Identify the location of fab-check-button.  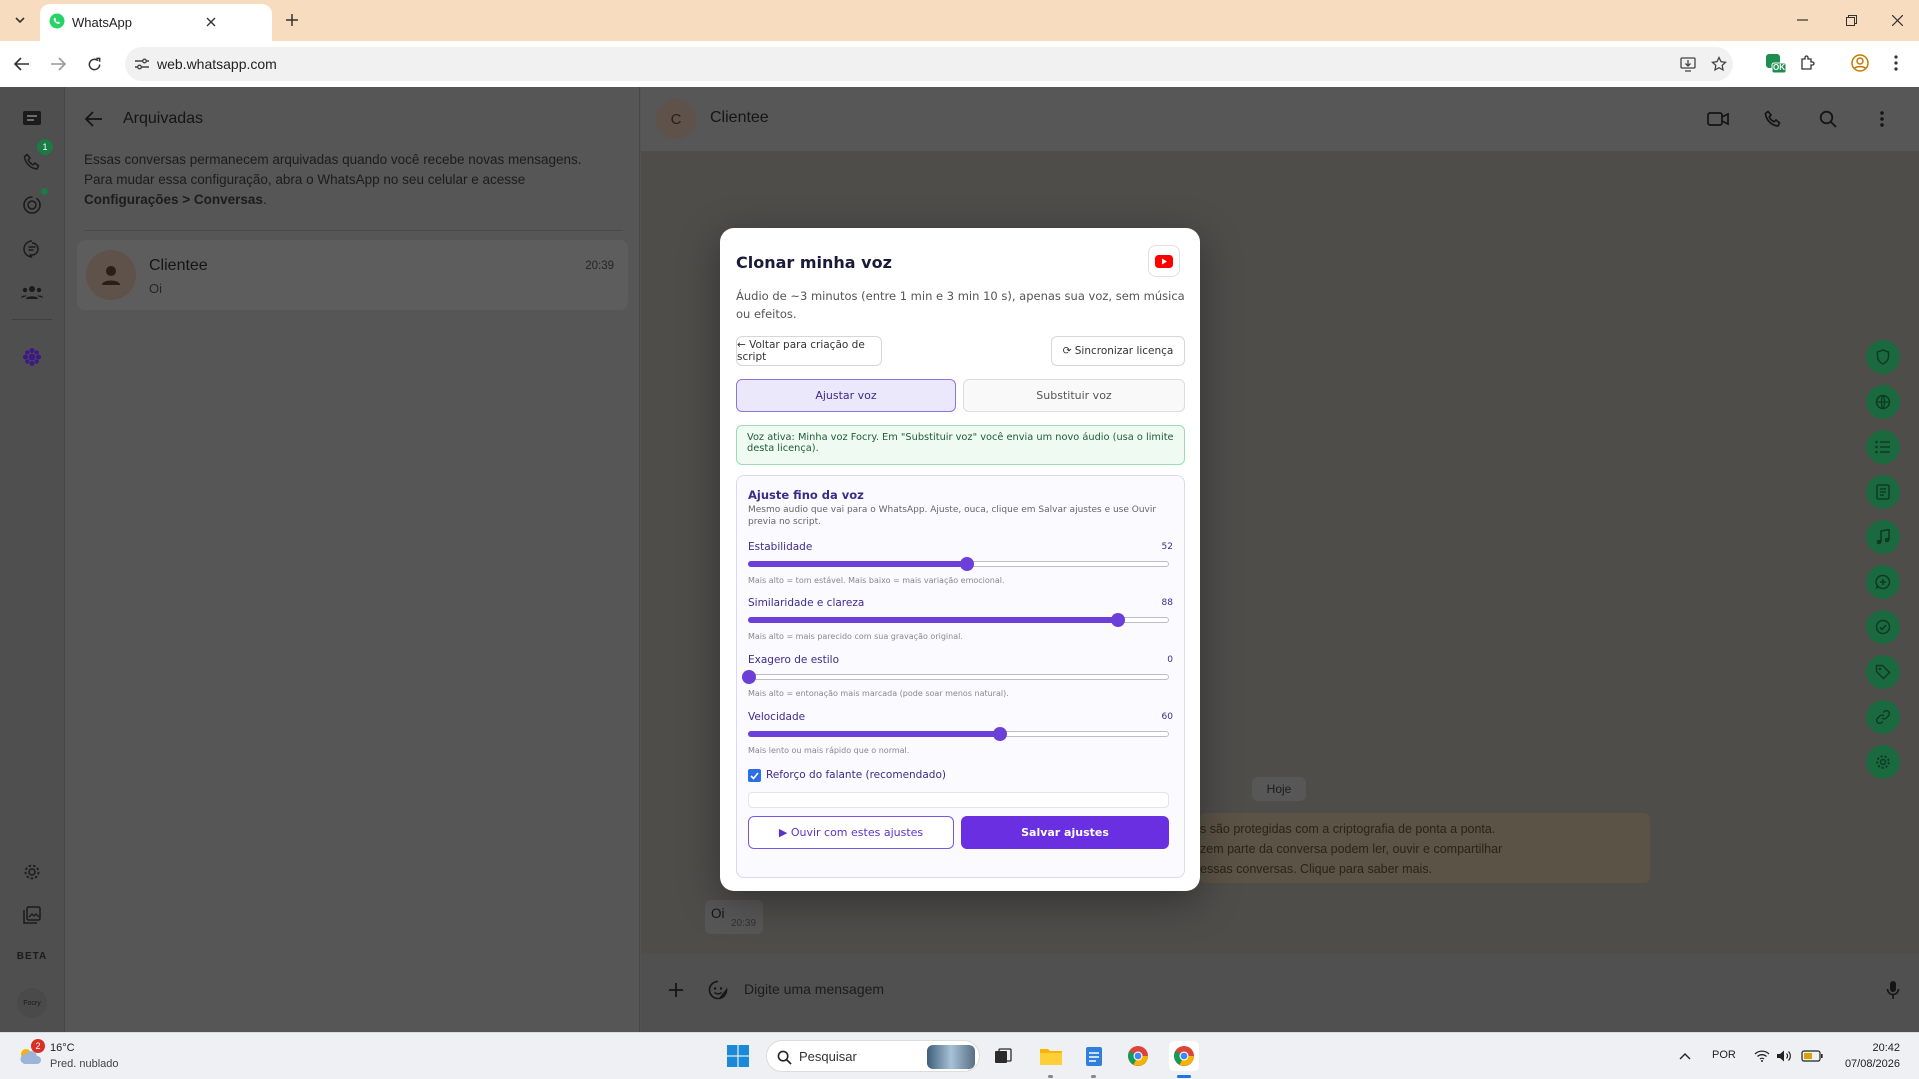
(1883, 627).